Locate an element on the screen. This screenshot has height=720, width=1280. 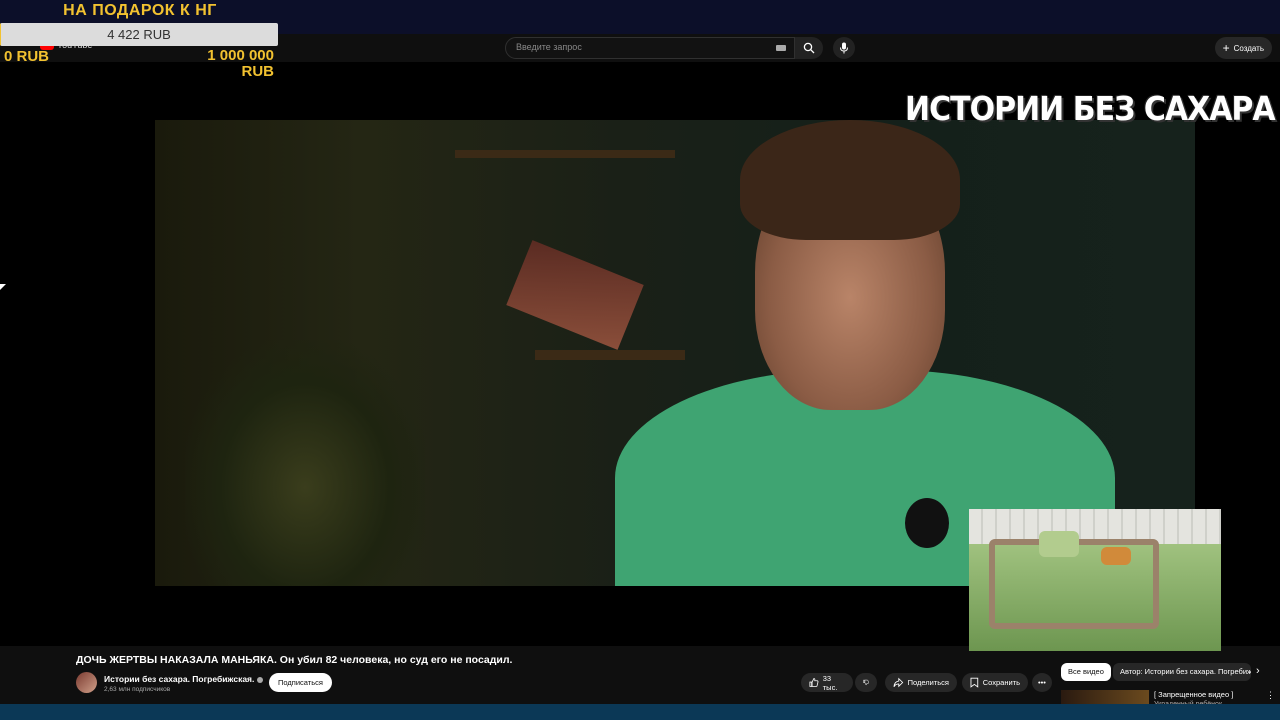
donation-min-label: 0 RUB is located at coordinates (27, 56).